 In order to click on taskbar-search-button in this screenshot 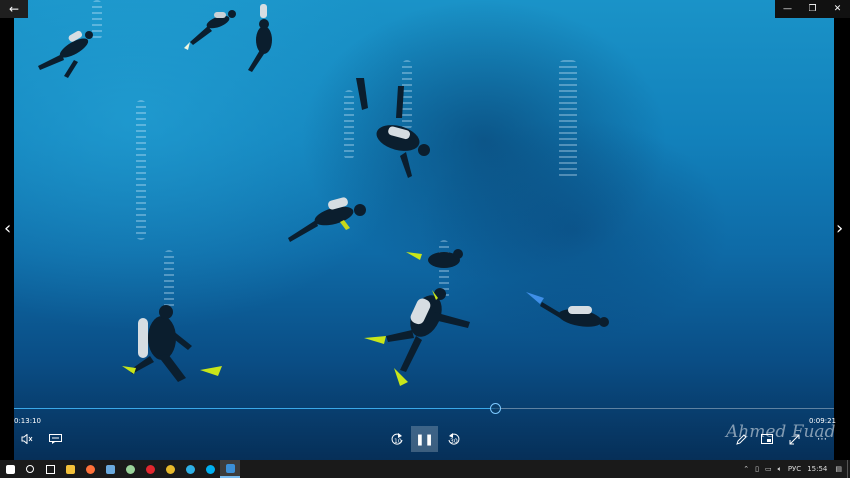, I will do `click(30, 469)`.